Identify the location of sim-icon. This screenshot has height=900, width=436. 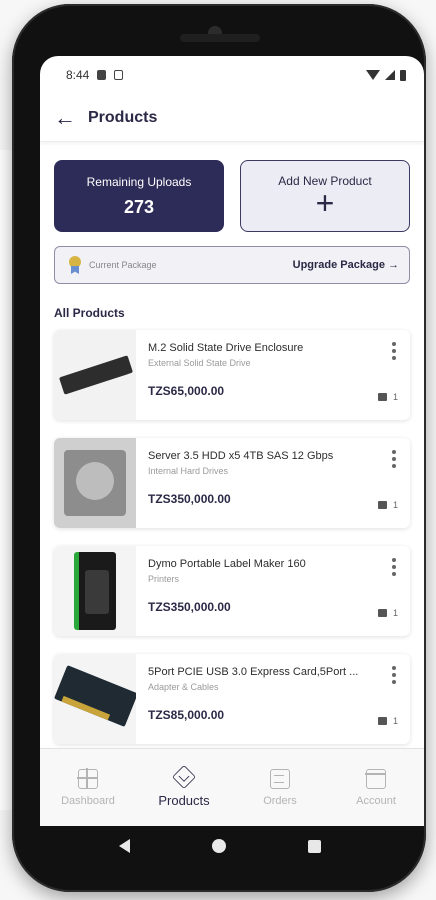
(119, 75).